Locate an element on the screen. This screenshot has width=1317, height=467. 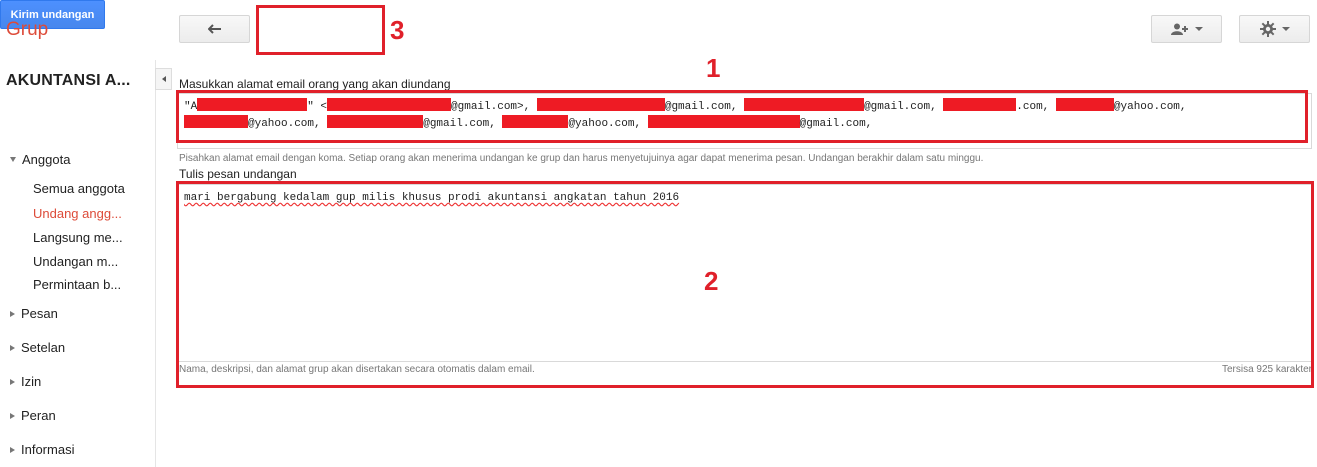
sidebar-section-izin: Izin is located at coordinates (25, 381).